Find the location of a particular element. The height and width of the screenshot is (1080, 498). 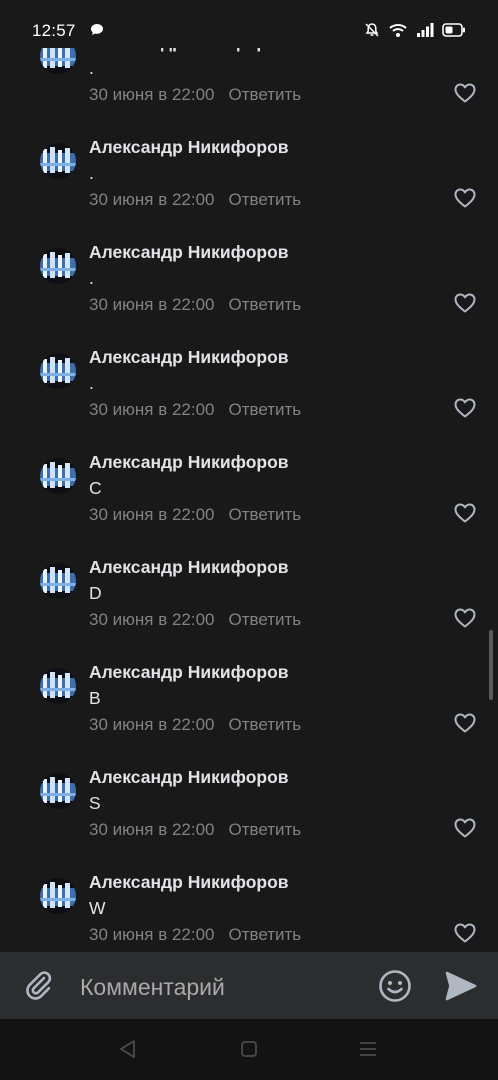

system-nav-bar is located at coordinates (249, 1049).